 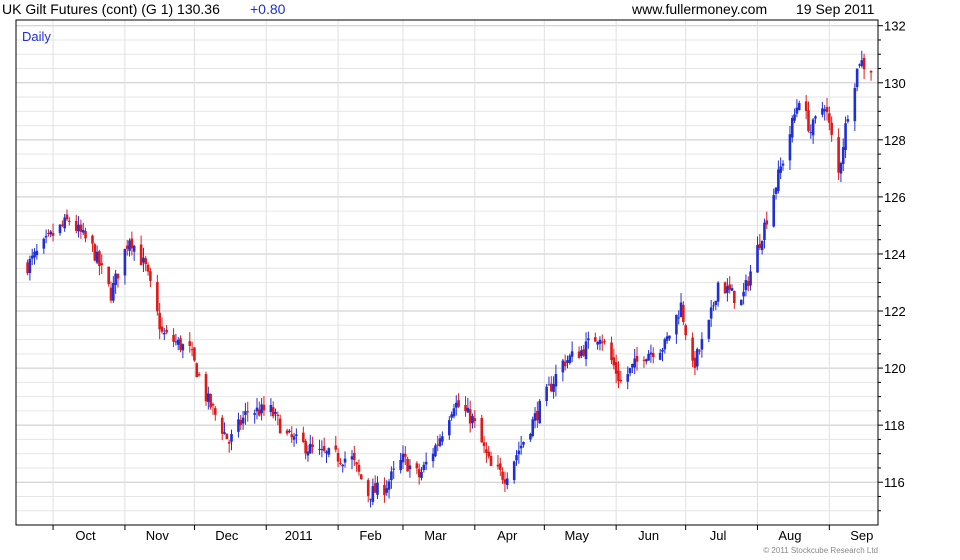 I want to click on x-tick-label: Nov, so click(x=158, y=535).